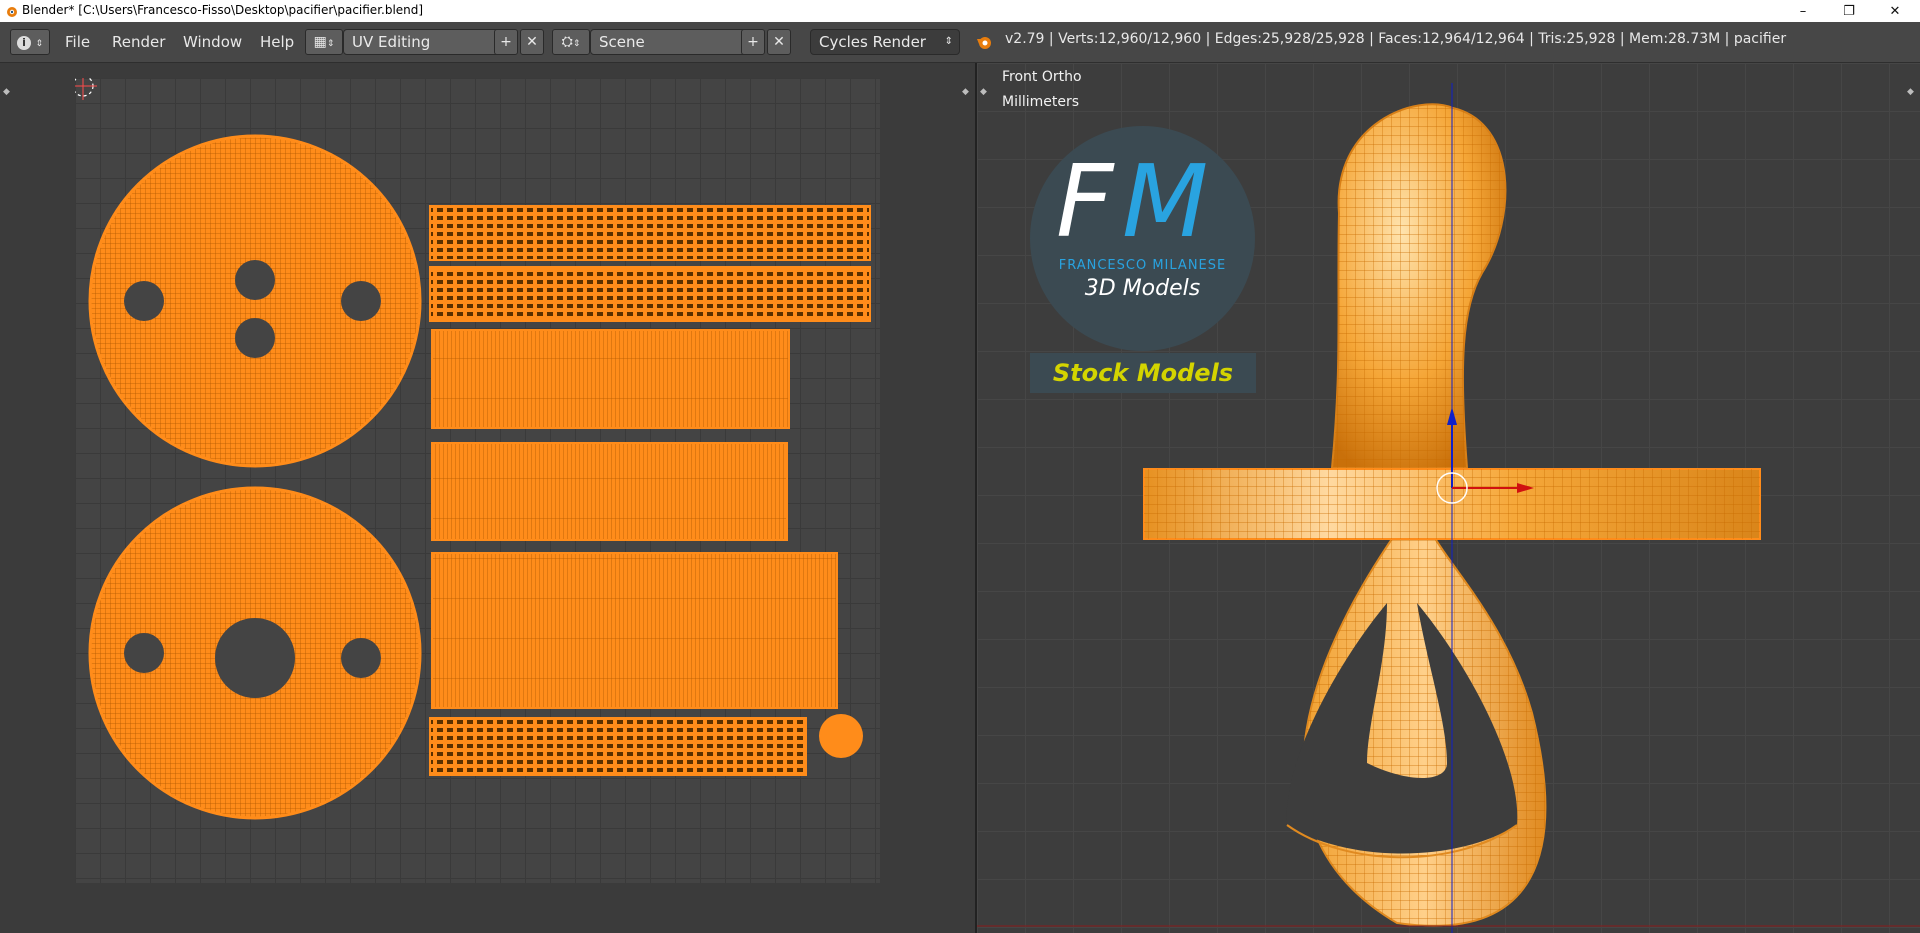 This screenshot has width=1920, height=933. I want to click on add-scene-button: +, so click(753, 42).